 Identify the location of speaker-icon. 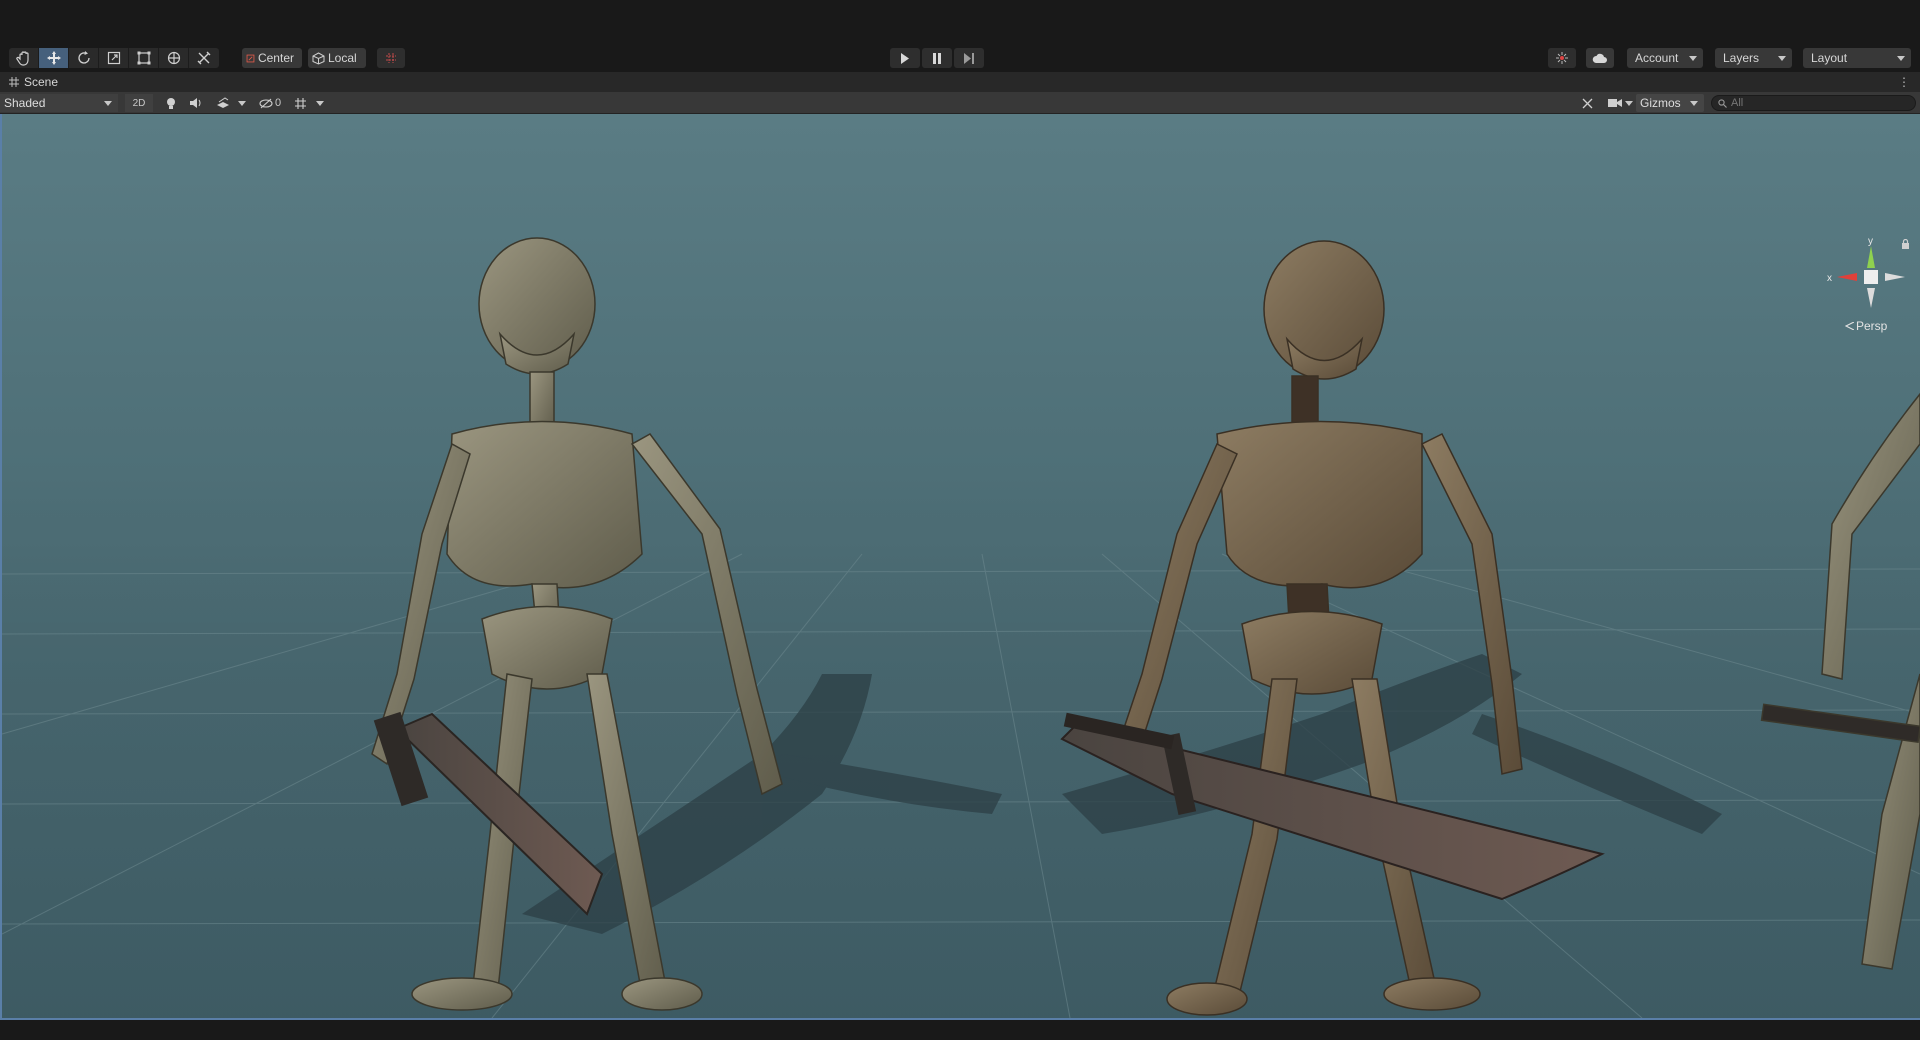
(195, 103).